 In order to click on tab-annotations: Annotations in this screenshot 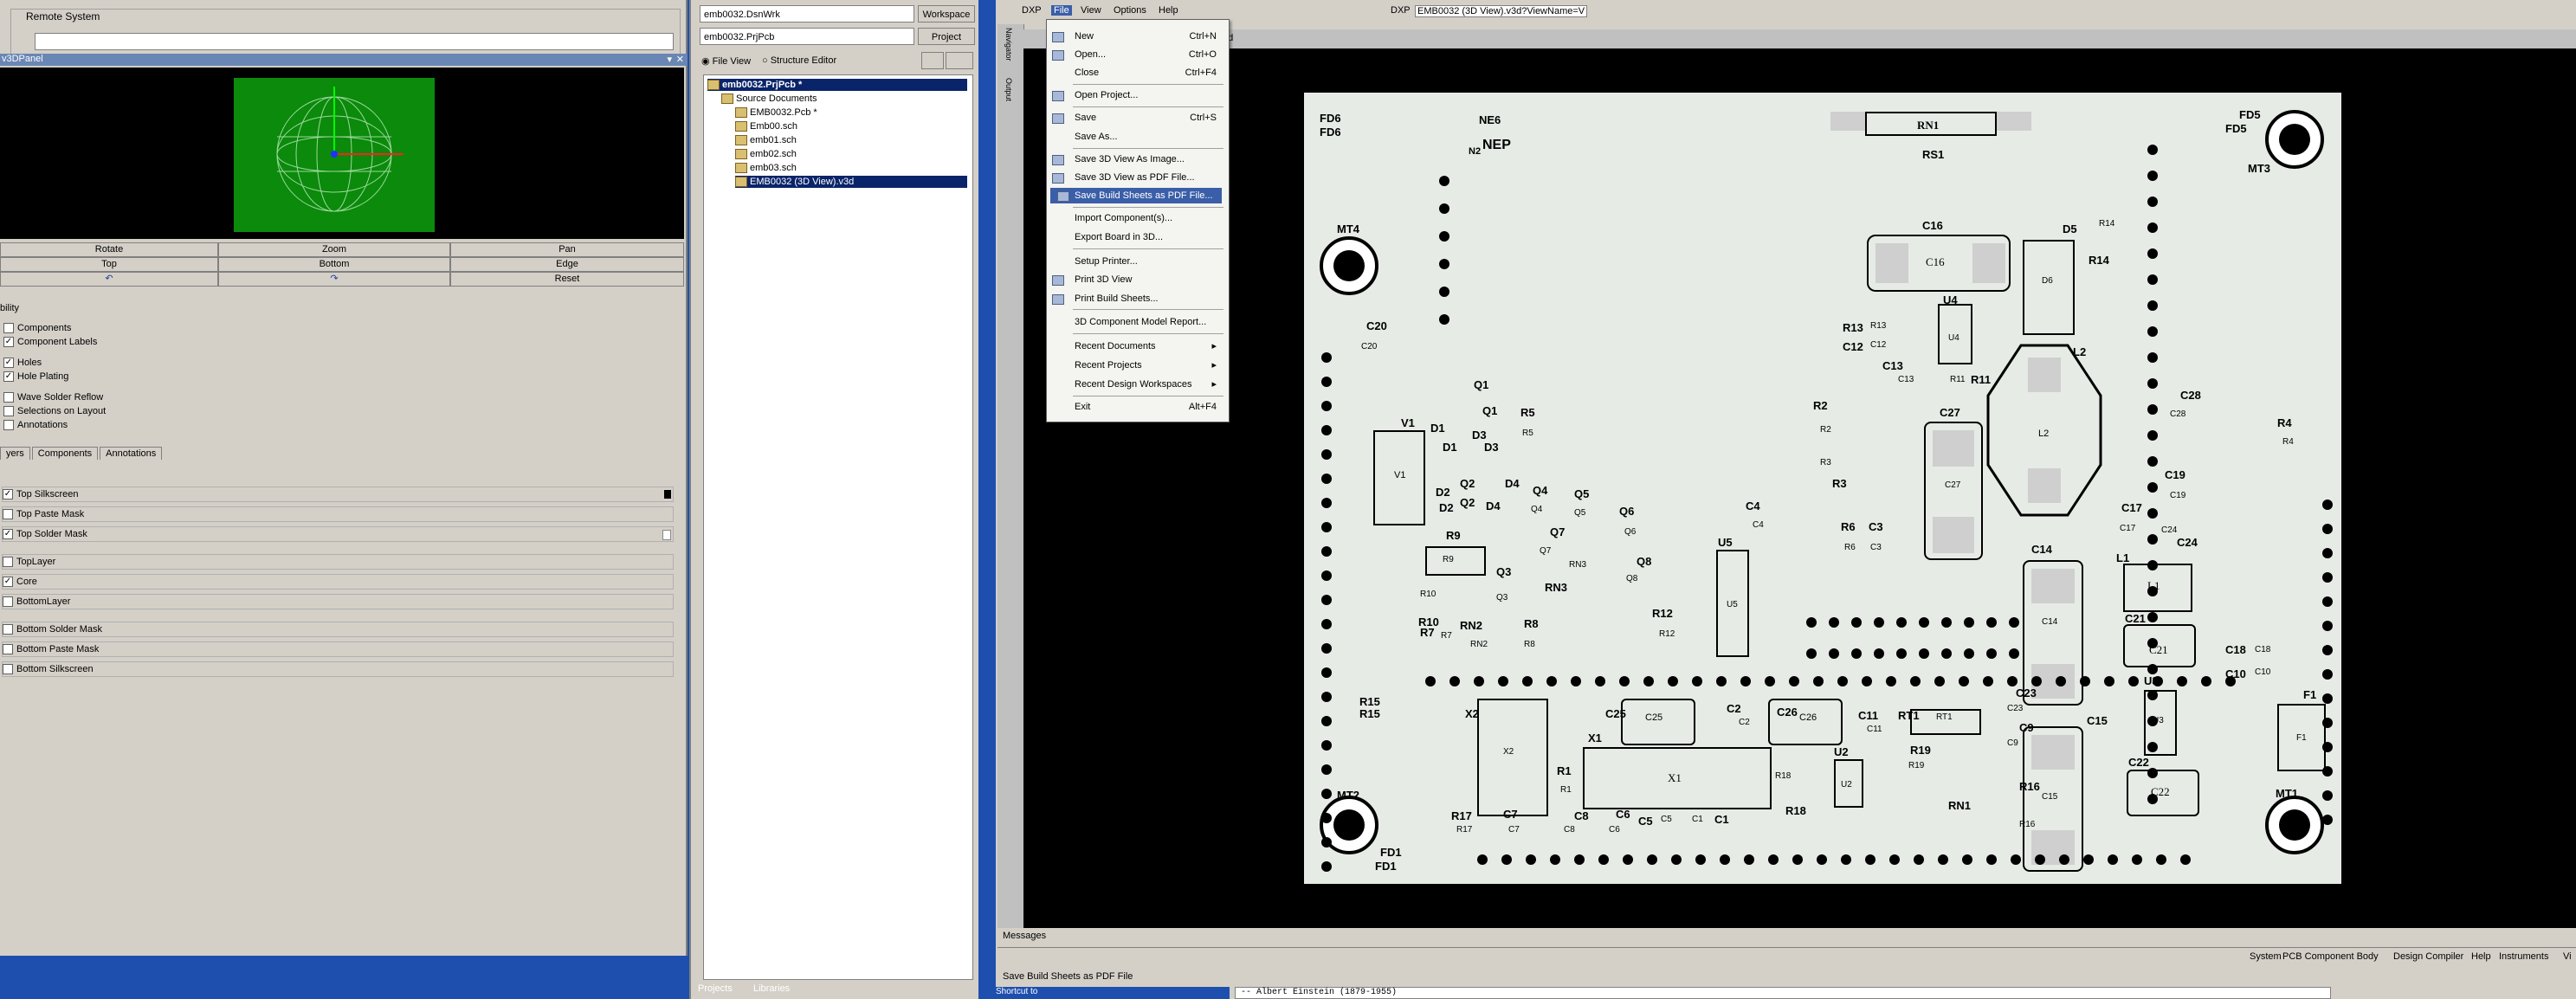, I will do `click(132, 453)`.